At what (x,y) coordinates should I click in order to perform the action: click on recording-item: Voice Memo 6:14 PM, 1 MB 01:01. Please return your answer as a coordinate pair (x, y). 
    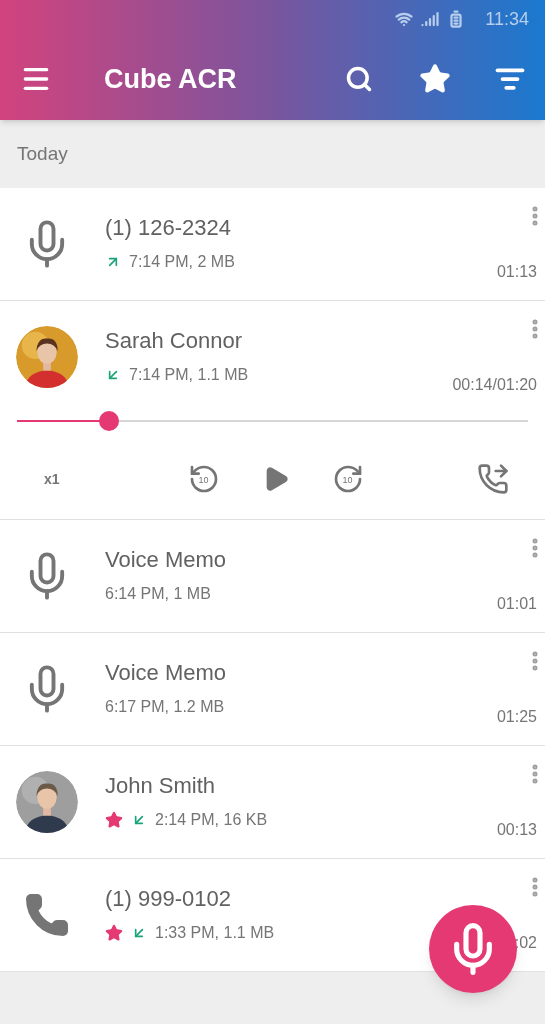
    Looking at the image, I should click on (272, 576).